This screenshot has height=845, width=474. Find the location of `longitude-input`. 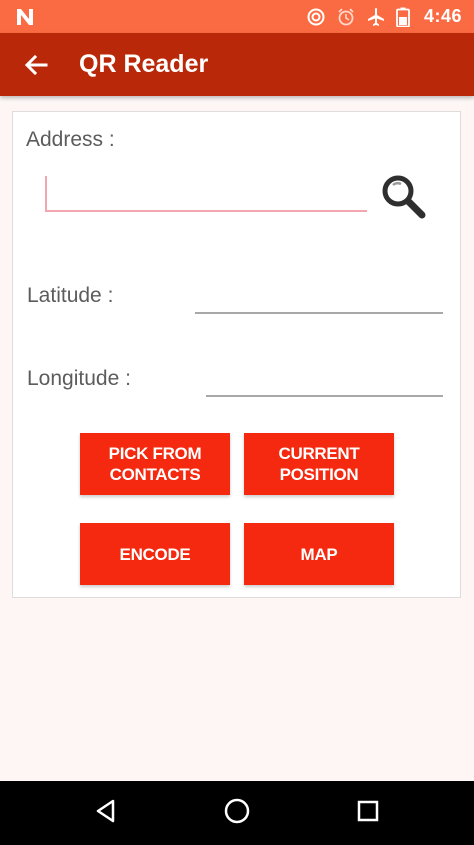

longitude-input is located at coordinates (324, 380).